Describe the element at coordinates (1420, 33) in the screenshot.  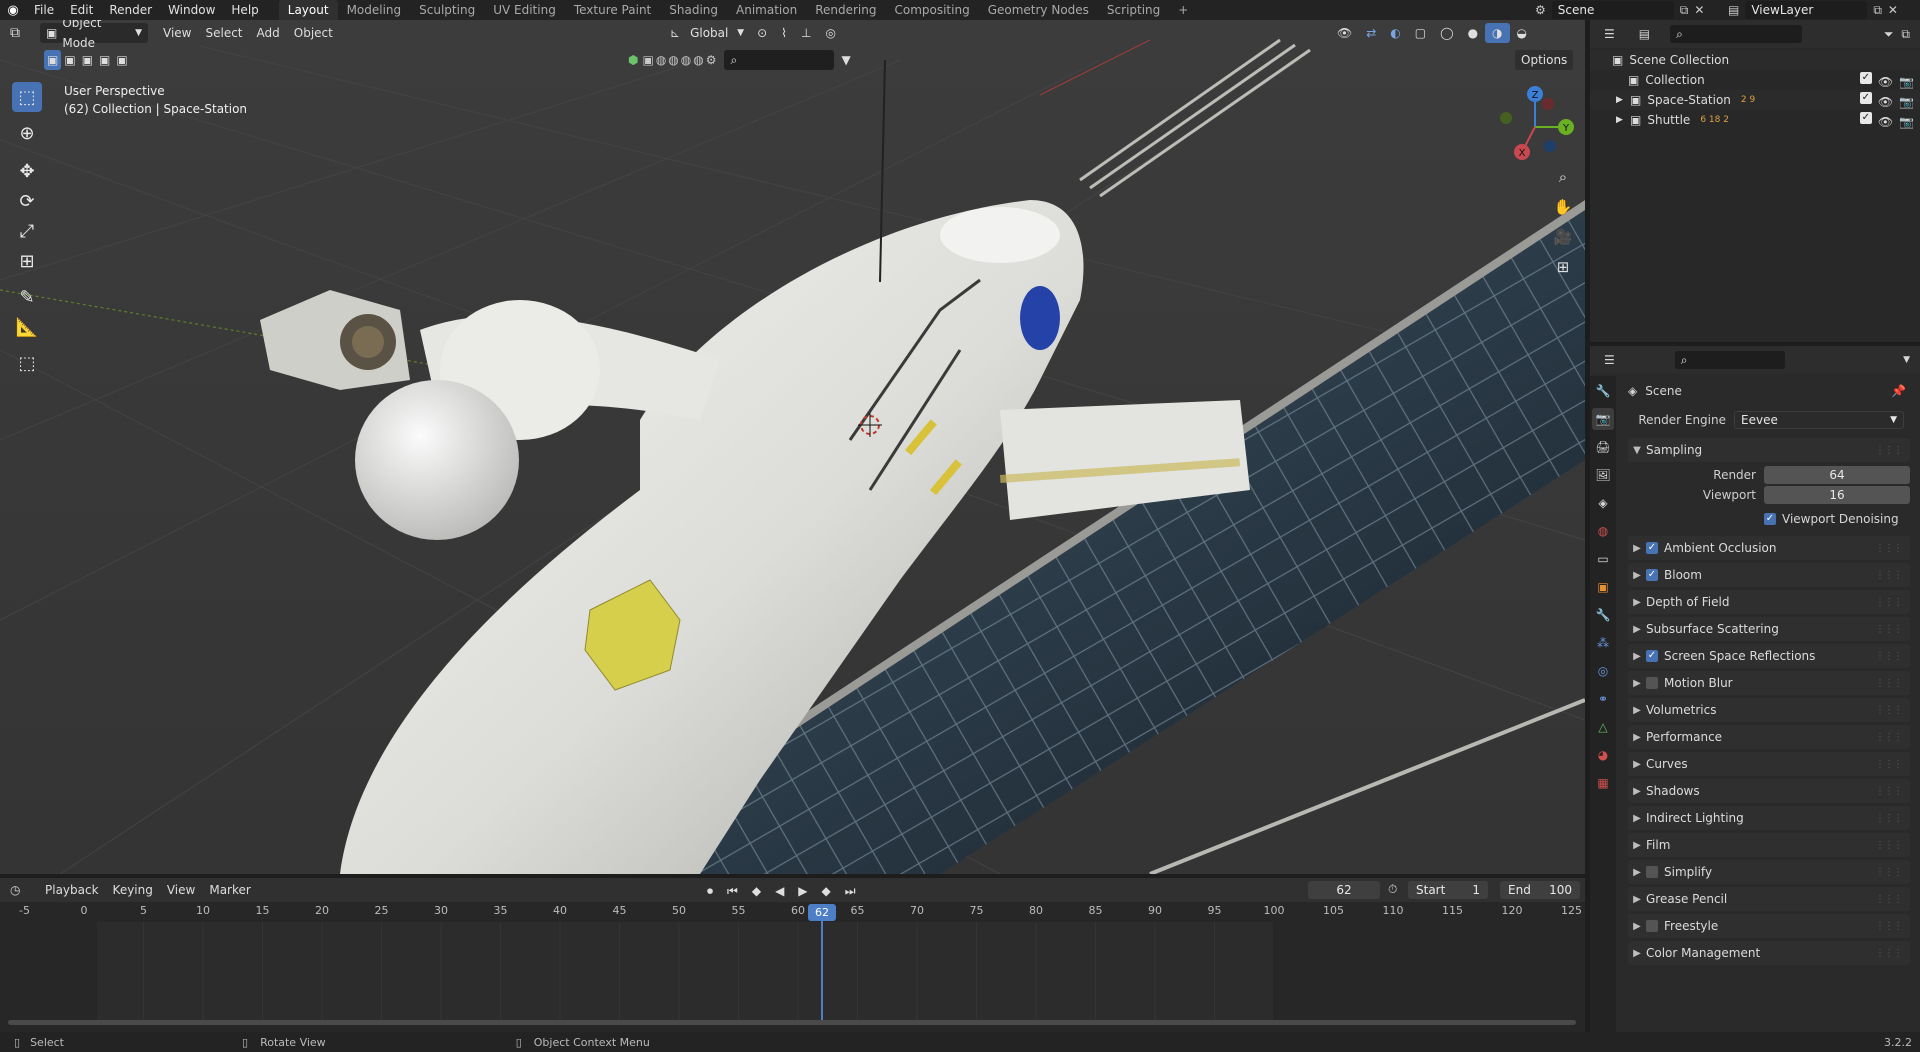
I see `xray-icon: ▢` at that location.